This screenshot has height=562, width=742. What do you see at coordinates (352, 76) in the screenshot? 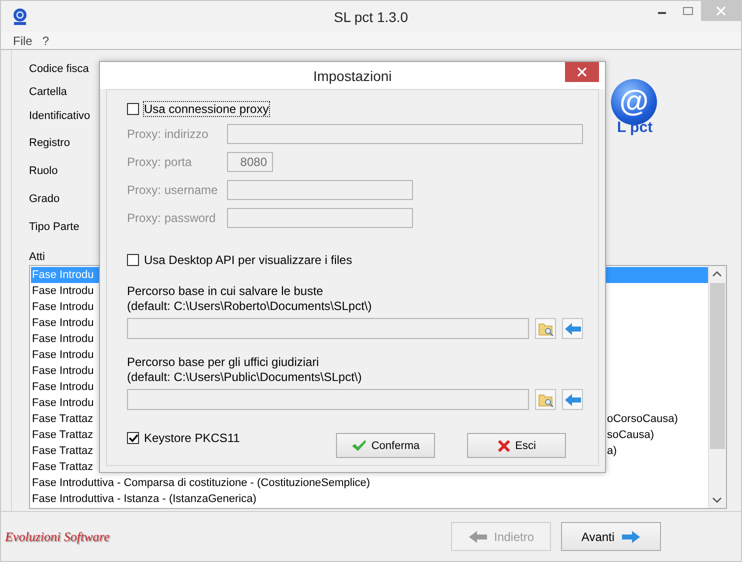
I see `dialog-title: Impostazioni` at bounding box center [352, 76].